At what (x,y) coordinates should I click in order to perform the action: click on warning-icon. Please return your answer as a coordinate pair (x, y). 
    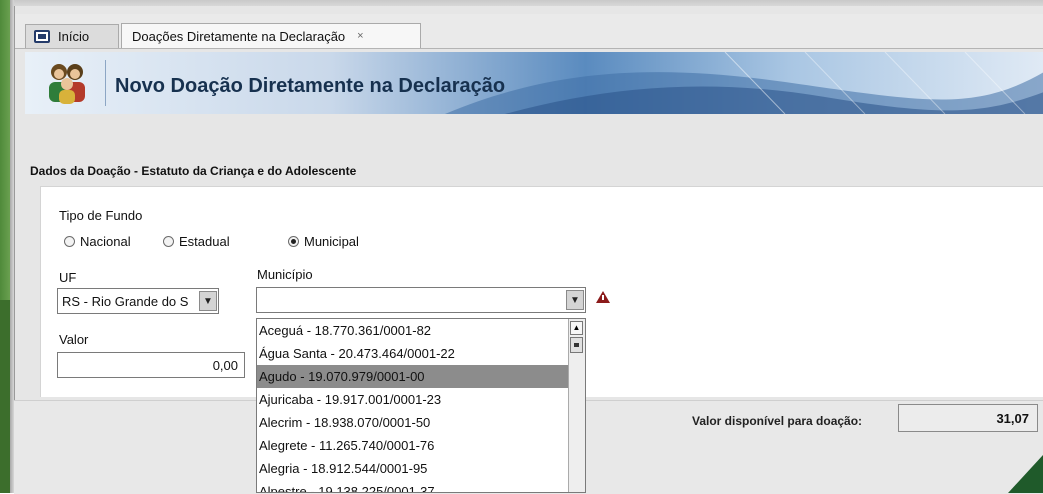
    Looking at the image, I should click on (603, 297).